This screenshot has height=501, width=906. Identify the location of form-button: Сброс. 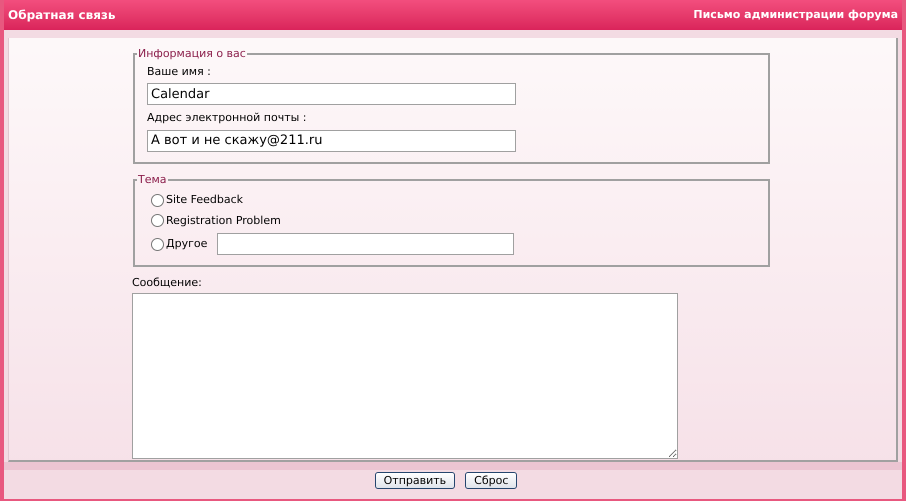
(491, 480).